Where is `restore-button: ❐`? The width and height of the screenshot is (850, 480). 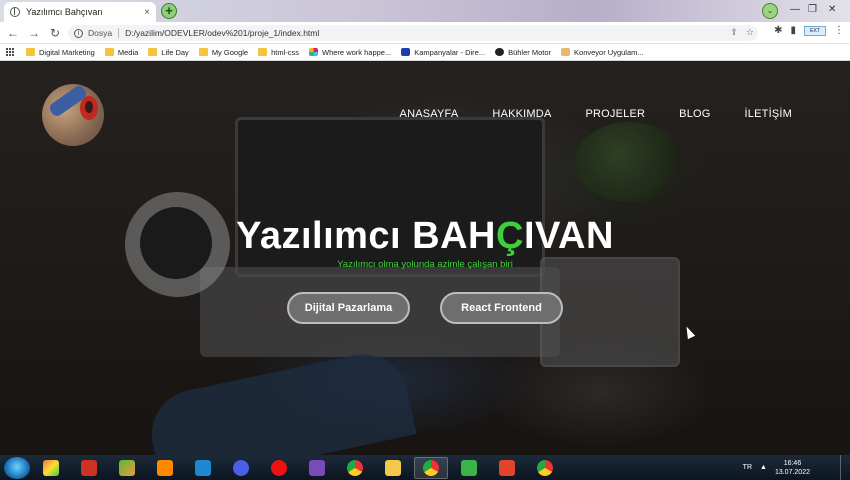
restore-button: ❐ is located at coordinates (812, 9).